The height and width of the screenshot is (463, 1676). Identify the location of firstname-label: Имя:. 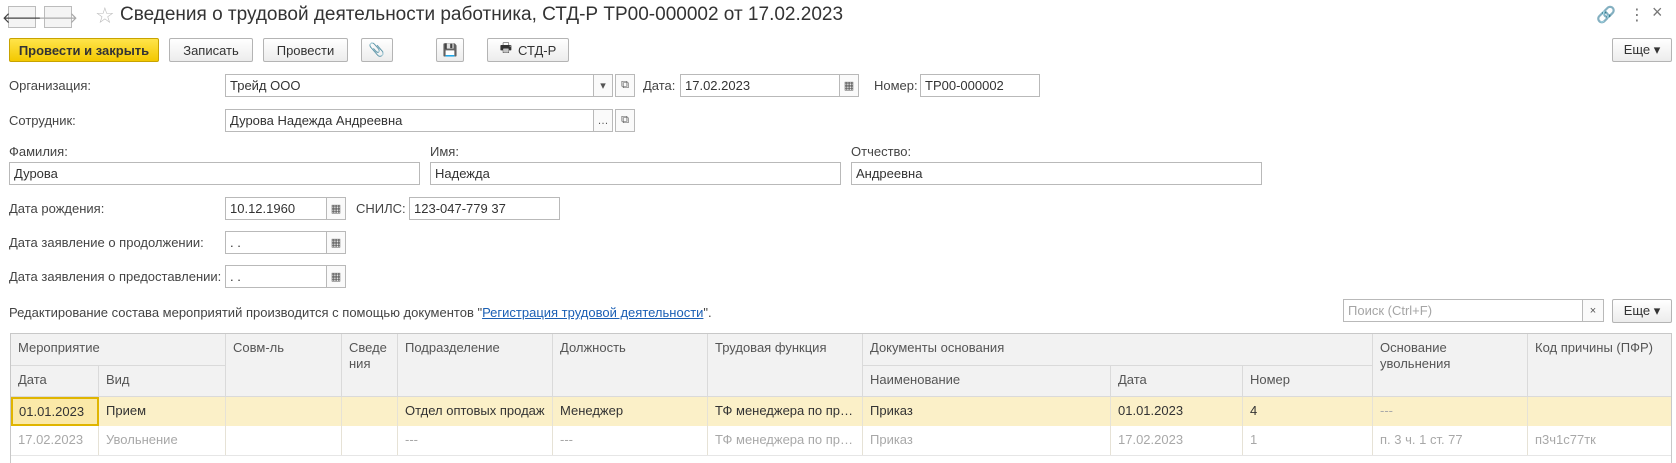
(444, 151).